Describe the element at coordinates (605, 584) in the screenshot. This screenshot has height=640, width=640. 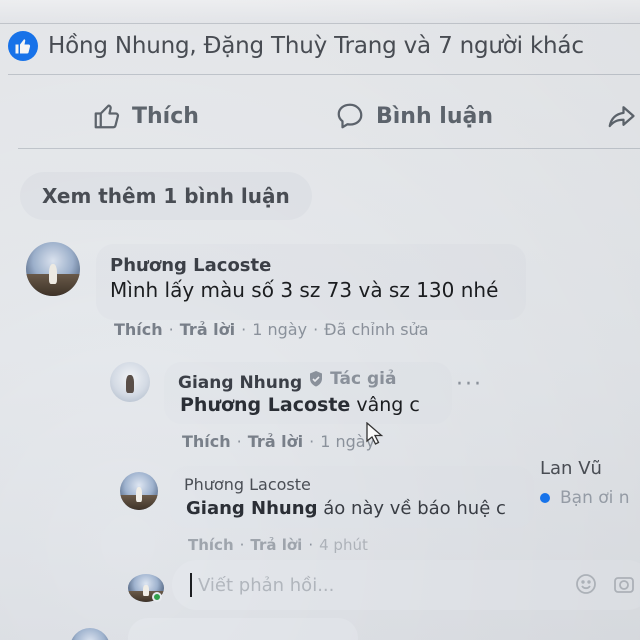
I see `reply-input-icons` at that location.